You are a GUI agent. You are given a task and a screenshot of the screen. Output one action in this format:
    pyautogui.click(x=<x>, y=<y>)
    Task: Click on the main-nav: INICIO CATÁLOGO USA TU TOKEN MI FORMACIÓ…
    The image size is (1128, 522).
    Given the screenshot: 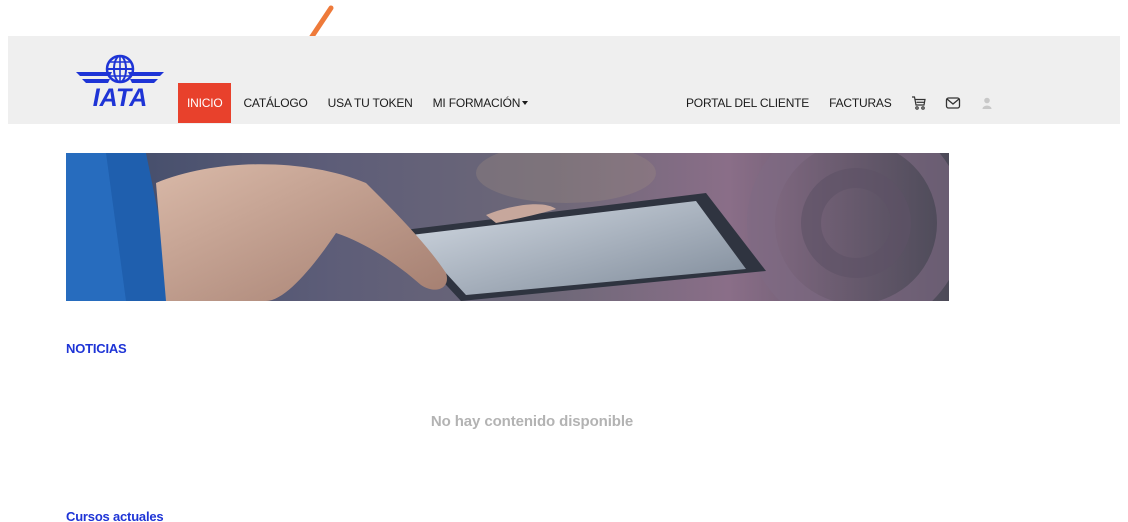 What is the action you would take?
    pyautogui.click(x=358, y=103)
    